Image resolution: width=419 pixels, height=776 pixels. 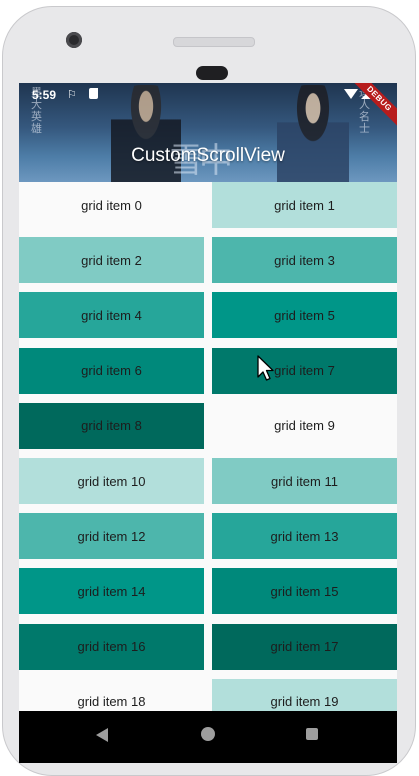 I want to click on grid-item: grid item 15, so click(x=304, y=591).